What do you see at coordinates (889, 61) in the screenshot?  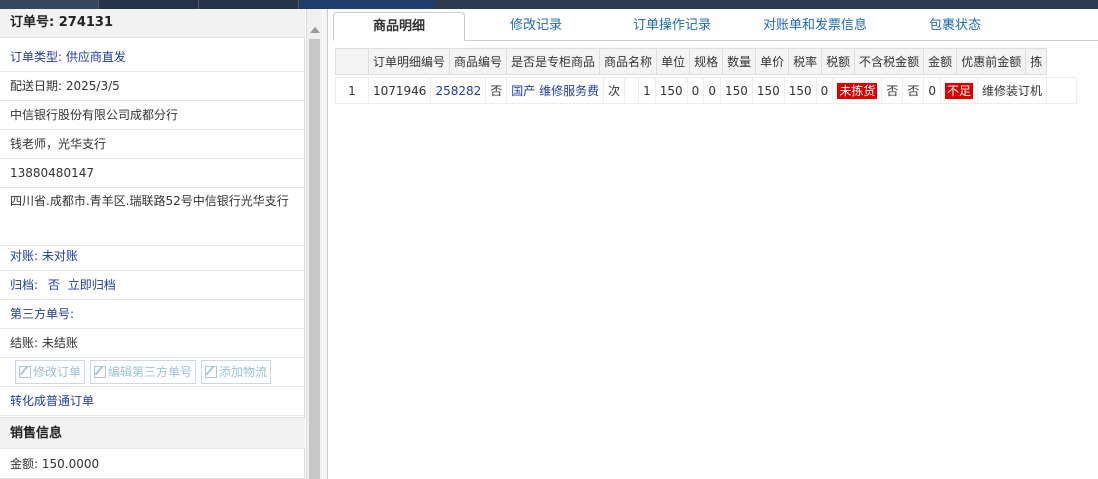 I see `column-header-no-tax-amount: 不含税金额` at bounding box center [889, 61].